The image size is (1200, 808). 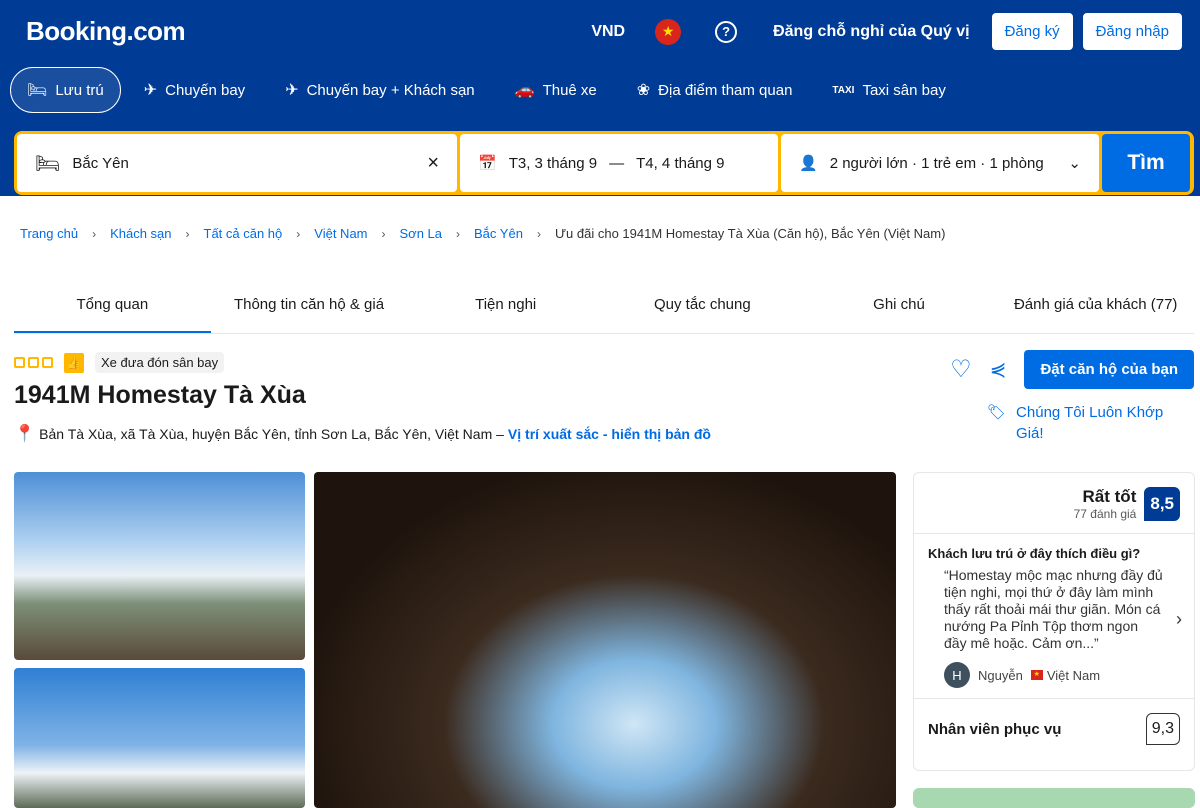 I want to click on review-question: Khách lưu trú ở đây thích điều gì?, so click(x=1034, y=553).